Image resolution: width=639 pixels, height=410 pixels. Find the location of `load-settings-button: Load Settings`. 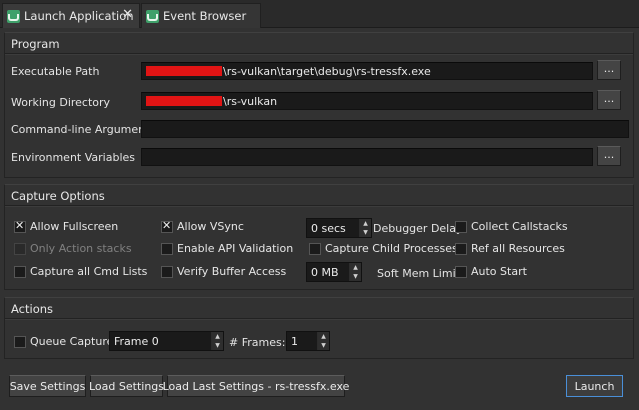

load-settings-button: Load Settings is located at coordinates (126, 386).